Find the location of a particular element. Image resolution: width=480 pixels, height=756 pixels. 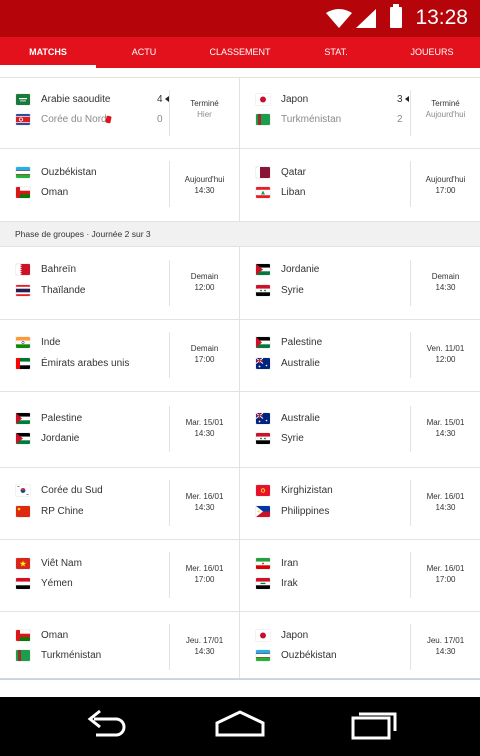

qatar-flag-icon is located at coordinates (263, 172).